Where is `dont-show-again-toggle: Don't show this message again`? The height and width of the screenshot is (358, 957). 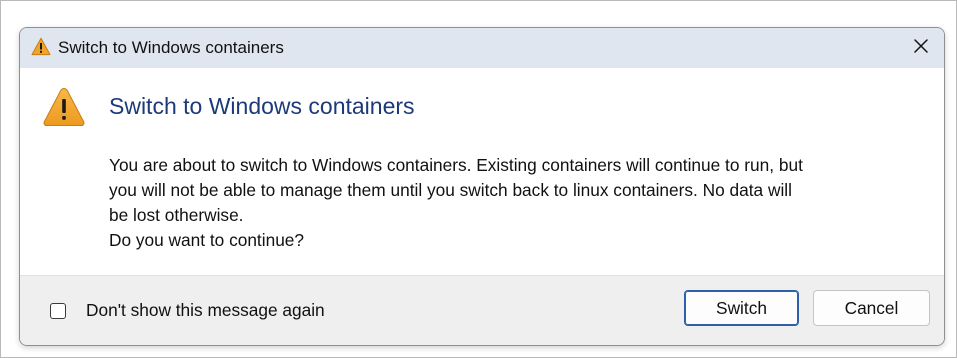
dont-show-again-toggle: Don't show this message again is located at coordinates (187, 310).